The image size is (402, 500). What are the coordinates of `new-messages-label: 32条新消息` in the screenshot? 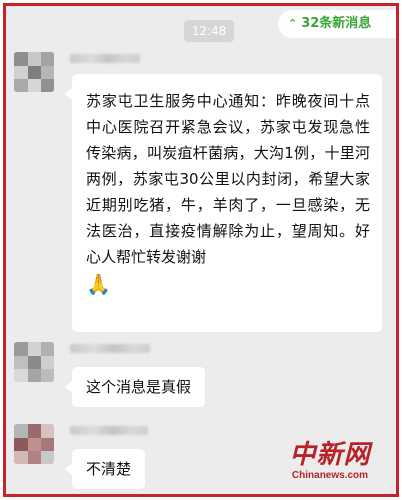 It's located at (336, 23).